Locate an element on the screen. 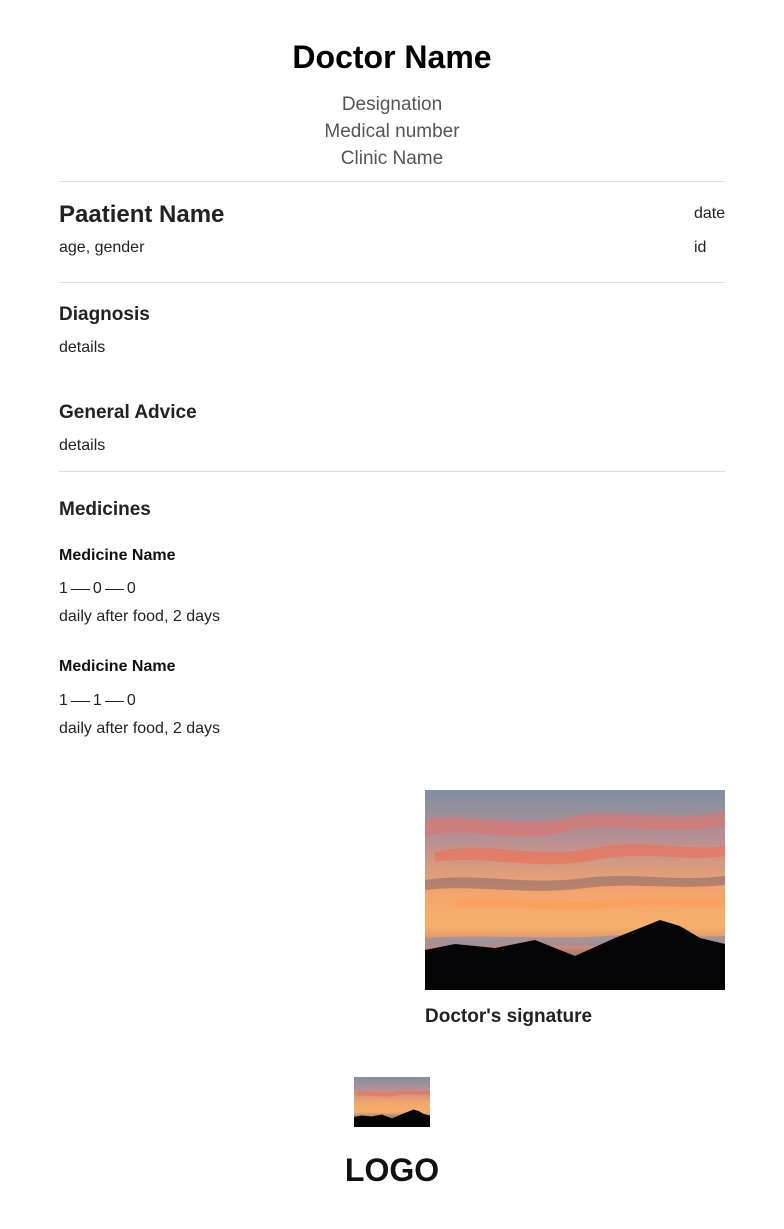  doctor-medical-number: Medical number is located at coordinates (392, 131).